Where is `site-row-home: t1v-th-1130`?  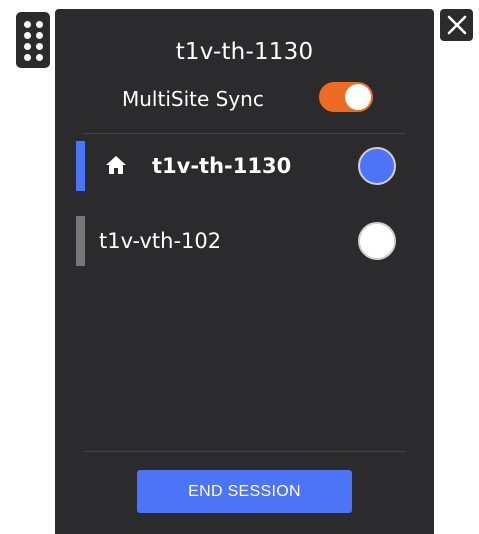
site-row-home: t1v-th-1130 is located at coordinates (244, 166).